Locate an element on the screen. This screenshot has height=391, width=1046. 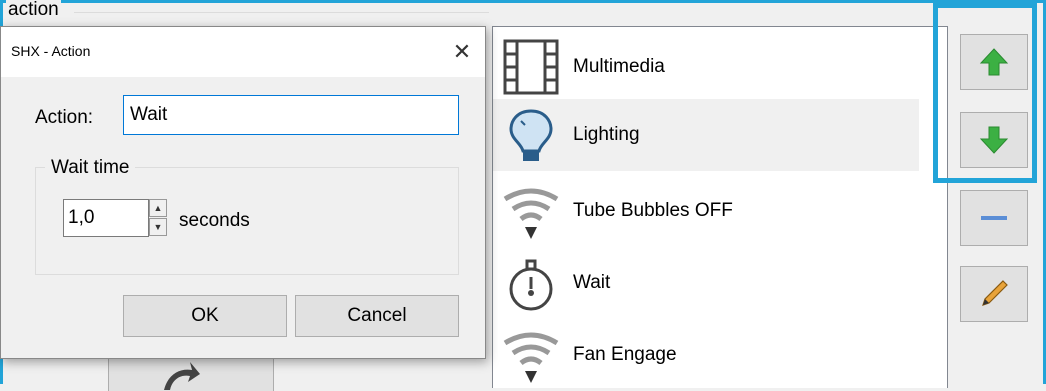
list-item-lighting: Lighting is located at coordinates (706, 135).